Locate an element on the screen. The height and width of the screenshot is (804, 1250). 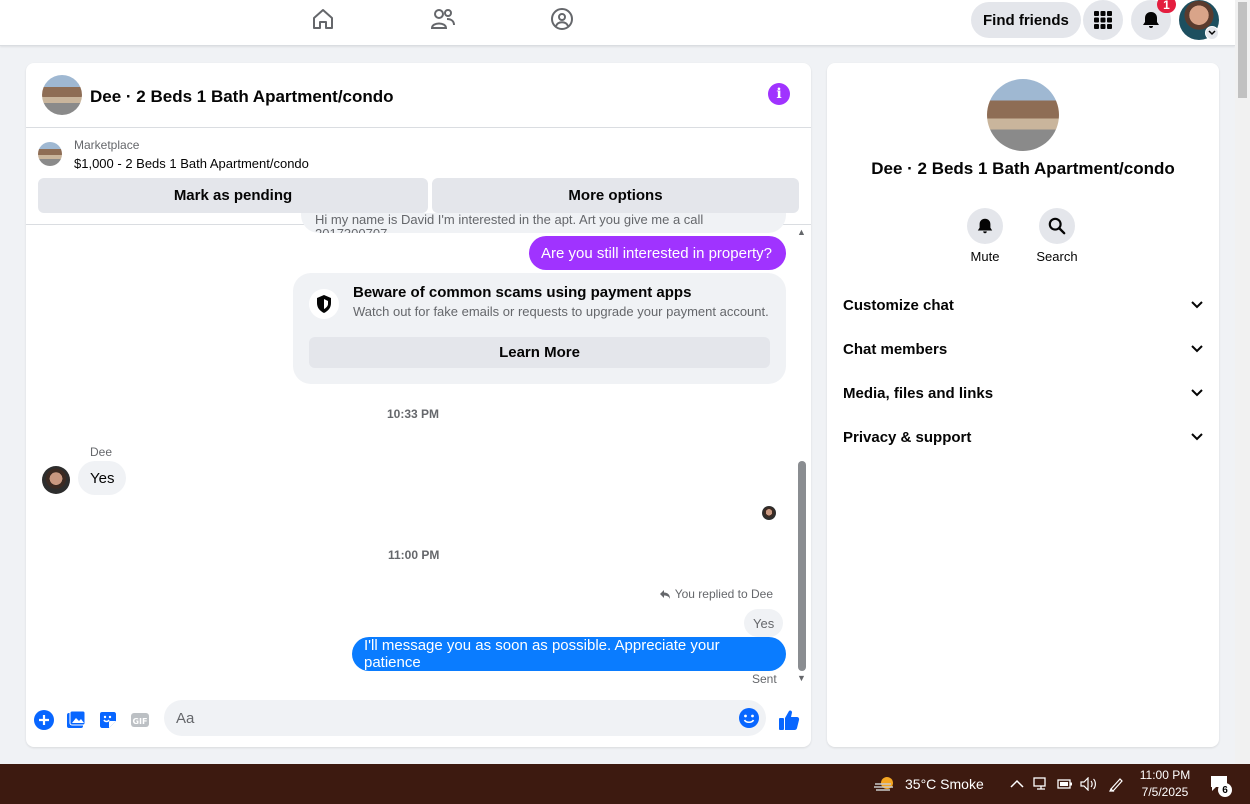
message-input is located at coordinates (465, 718).